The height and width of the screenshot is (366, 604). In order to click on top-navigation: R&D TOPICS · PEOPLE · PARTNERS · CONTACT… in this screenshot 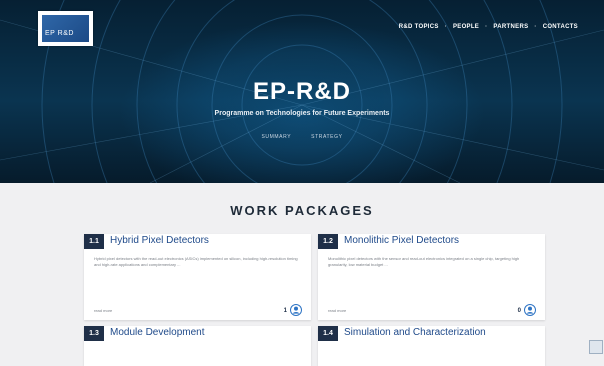, I will do `click(488, 27)`.